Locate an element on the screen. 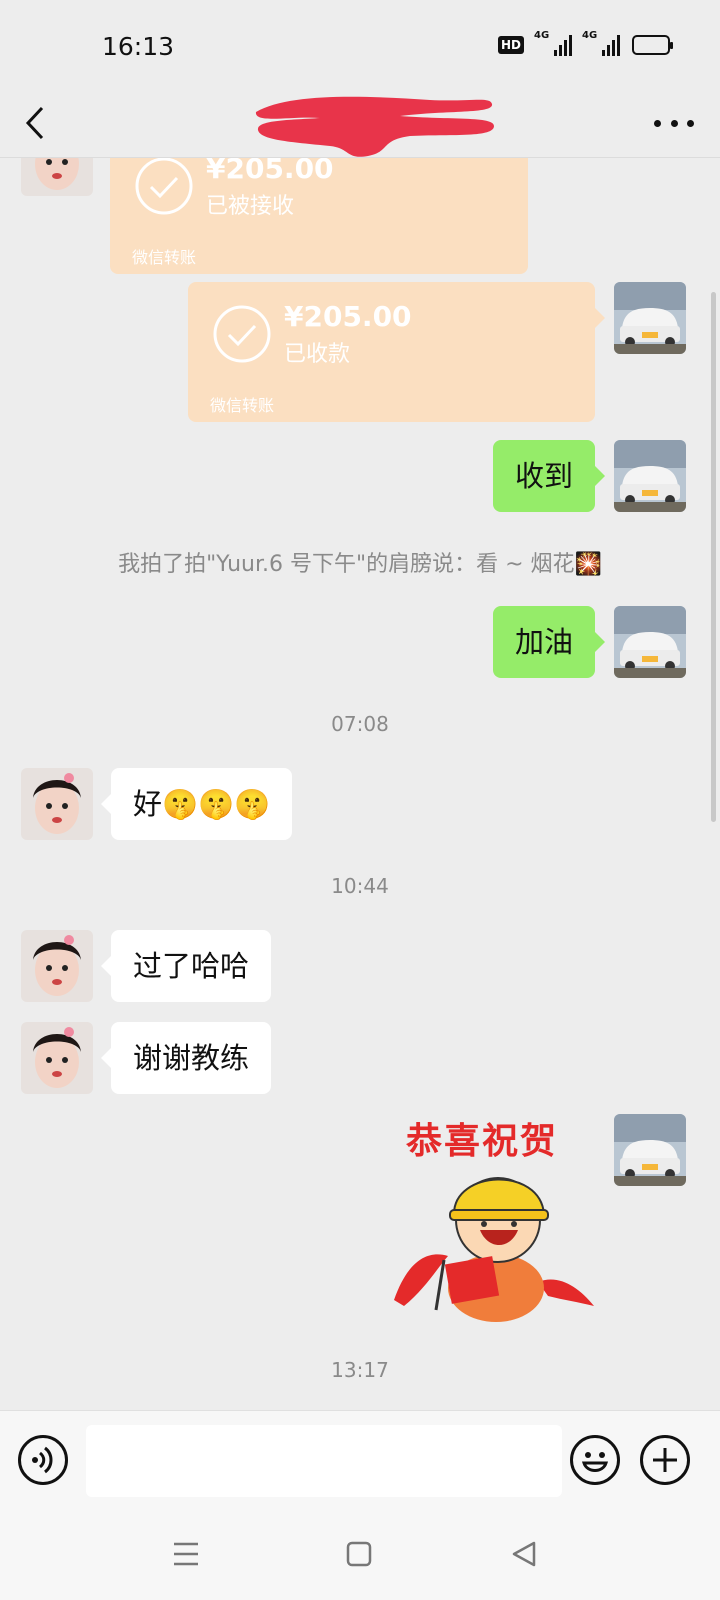 Image resolution: width=720 pixels, height=1600 pixels. home-icon is located at coordinates (359, 1554).